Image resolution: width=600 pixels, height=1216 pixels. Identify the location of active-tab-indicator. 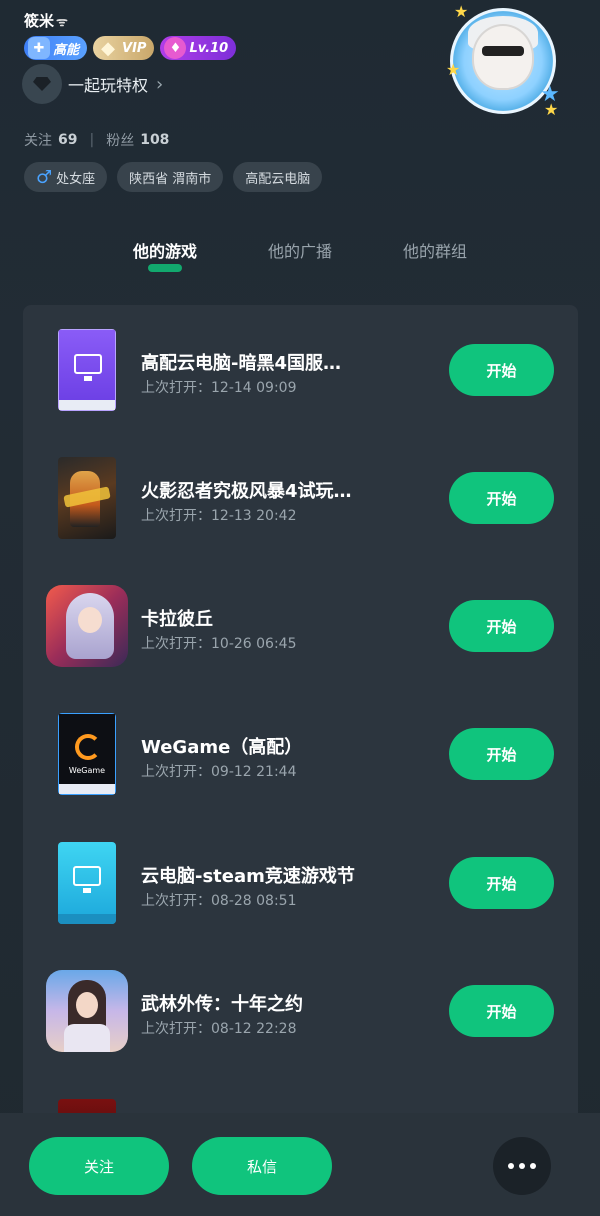
(165, 268).